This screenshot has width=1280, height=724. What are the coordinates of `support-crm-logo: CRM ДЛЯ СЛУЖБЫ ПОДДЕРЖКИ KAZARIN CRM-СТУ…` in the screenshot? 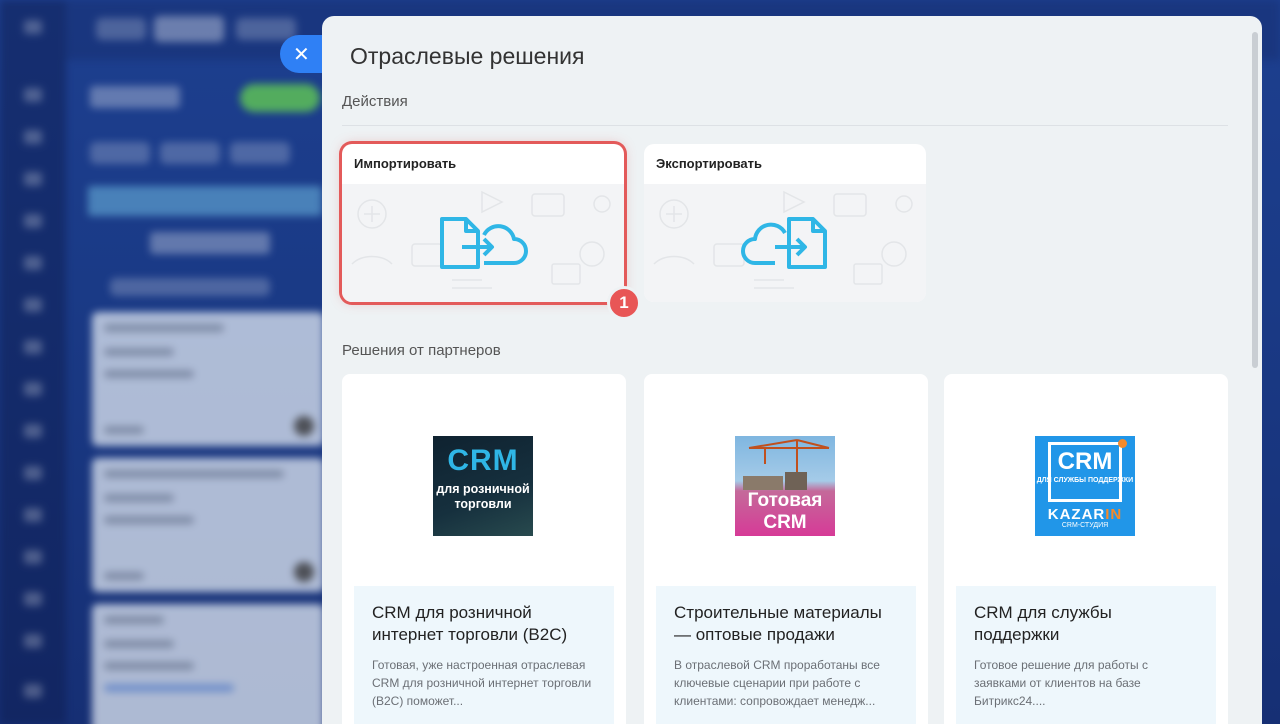 It's located at (1085, 486).